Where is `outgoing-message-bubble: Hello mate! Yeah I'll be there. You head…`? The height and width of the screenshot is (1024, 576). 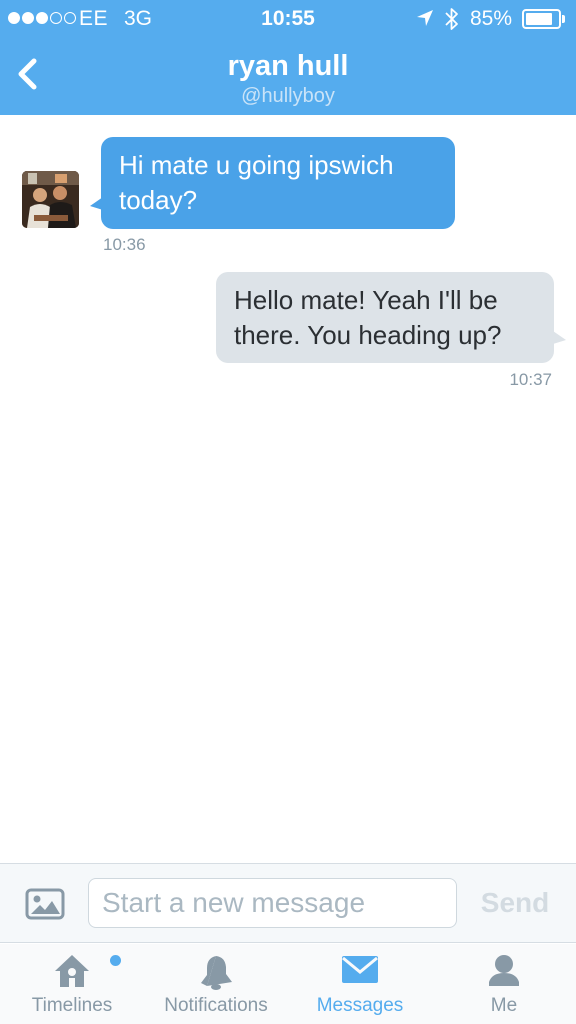
outgoing-message-bubble: Hello mate! Yeah I'll be there. You head… is located at coordinates (385, 317).